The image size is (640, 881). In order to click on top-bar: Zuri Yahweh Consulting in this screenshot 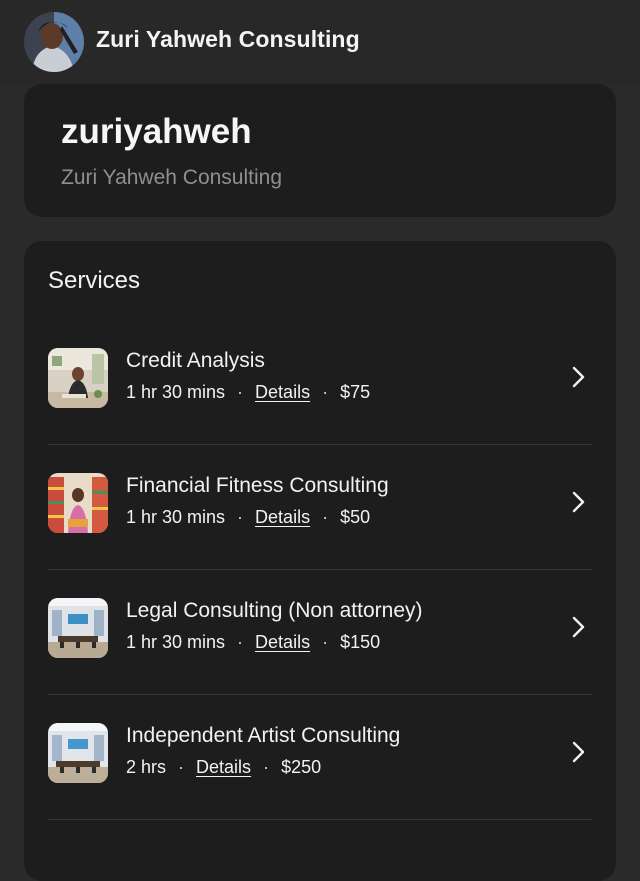, I will do `click(320, 42)`.